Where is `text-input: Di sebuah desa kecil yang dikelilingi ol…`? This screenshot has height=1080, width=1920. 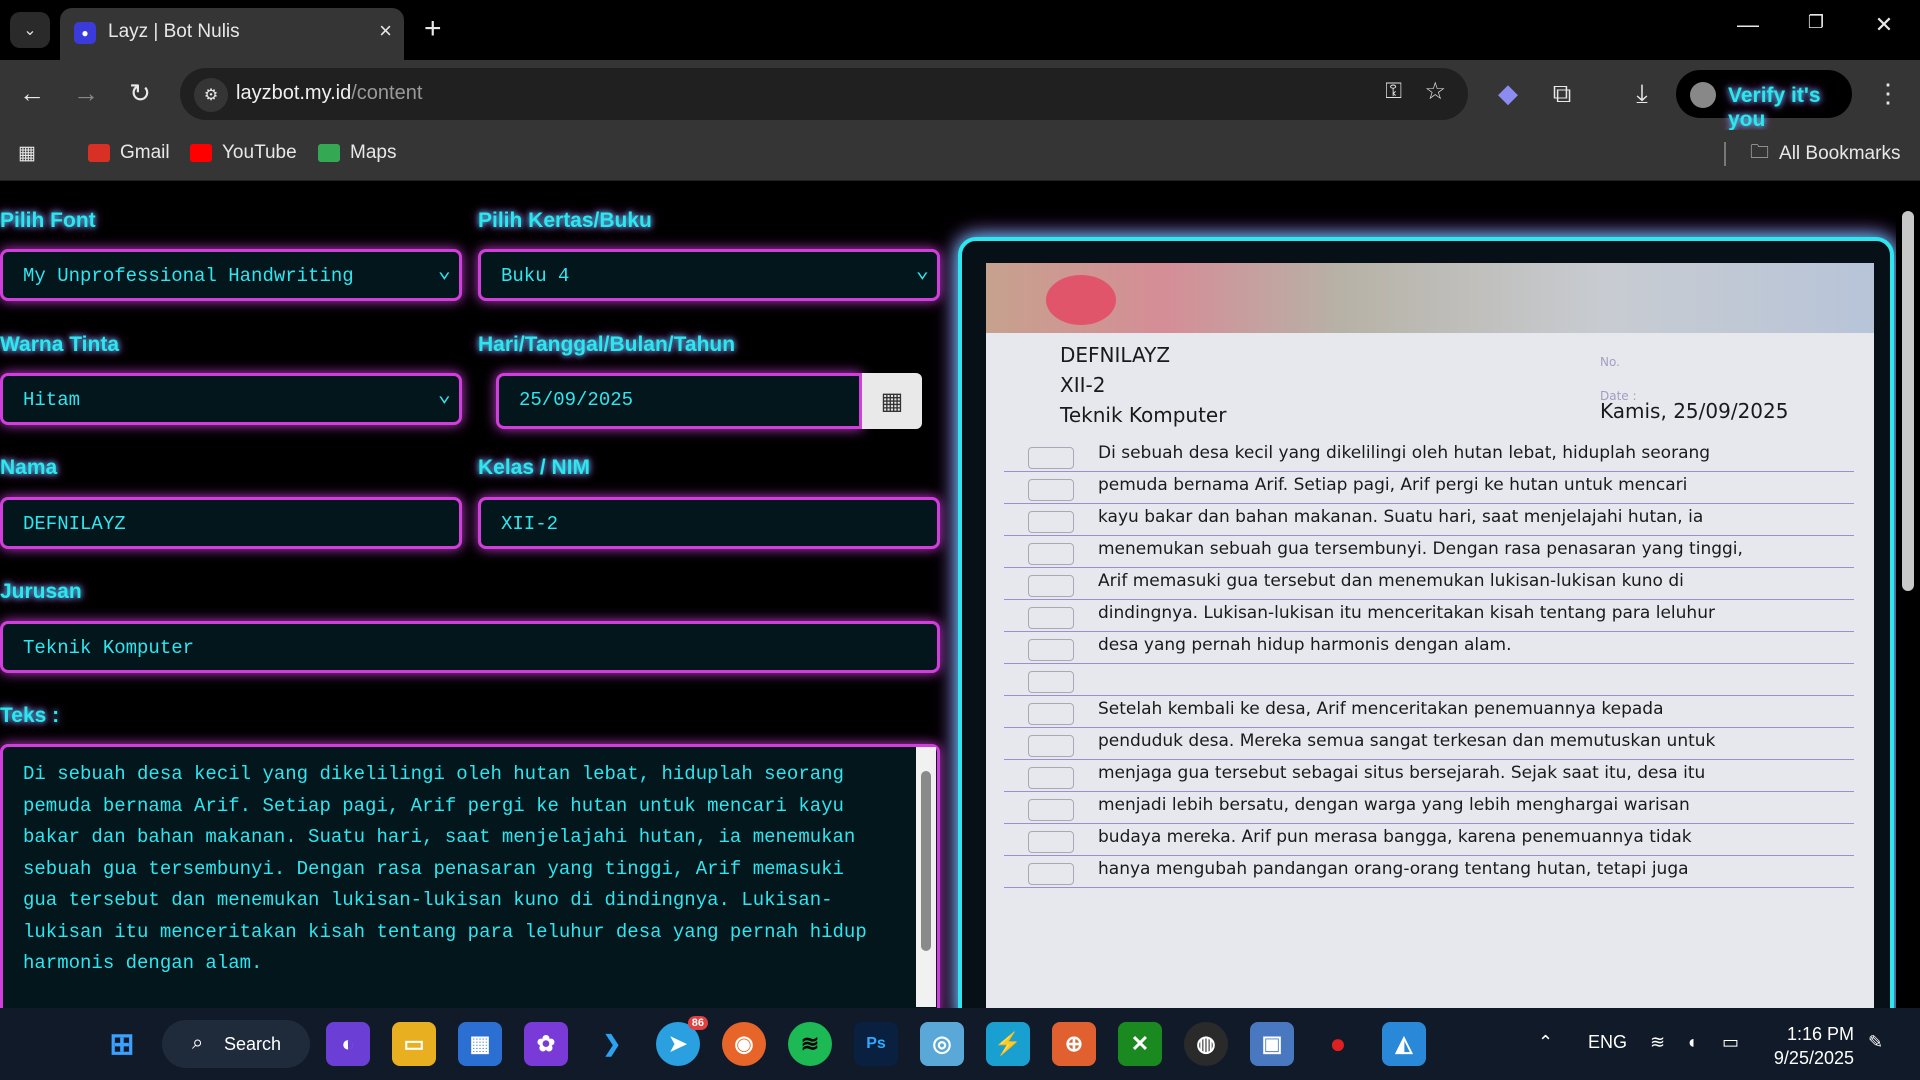 text-input: Di sebuah desa kecil yang dikelilingi ol… is located at coordinates (470, 876).